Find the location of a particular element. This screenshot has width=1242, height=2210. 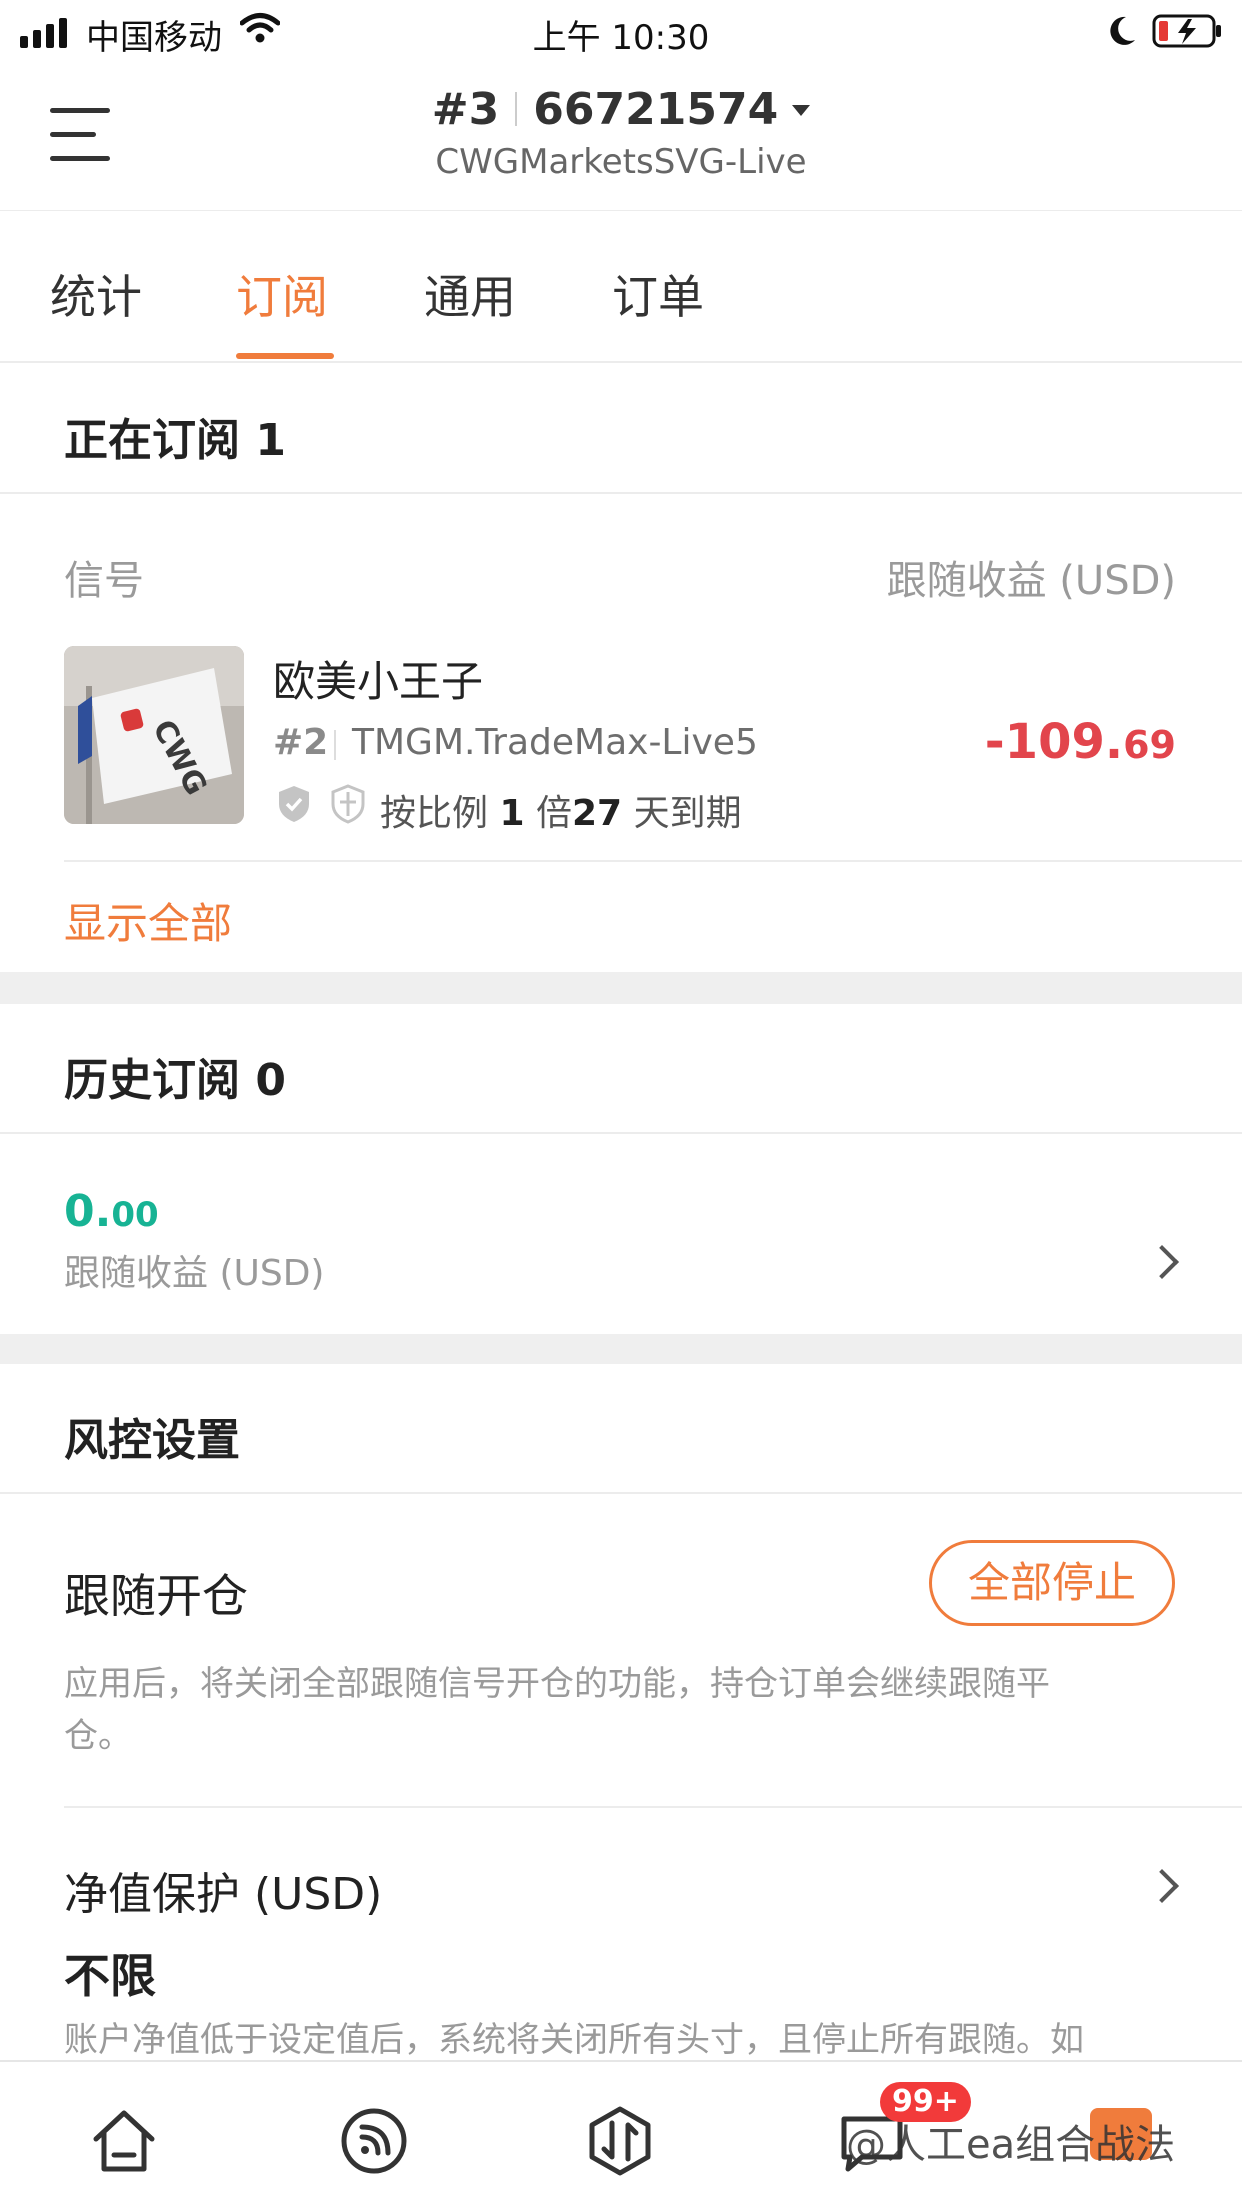

account-server: CWGMarketsSVG-Live is located at coordinates (621, 162).